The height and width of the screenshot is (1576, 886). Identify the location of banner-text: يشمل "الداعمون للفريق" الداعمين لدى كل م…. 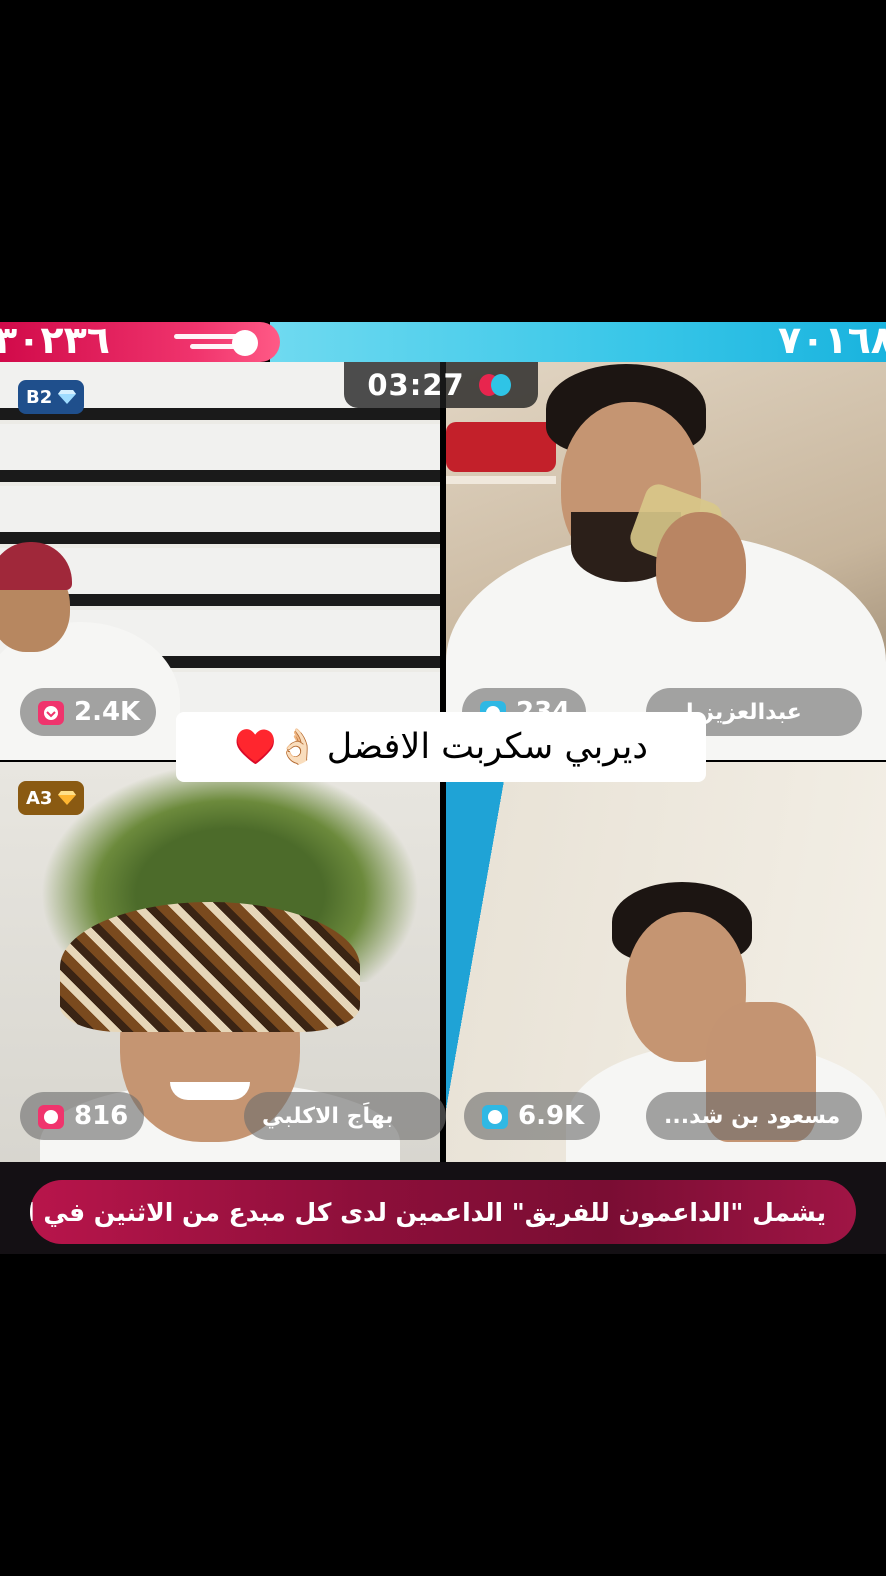
(428, 1212).